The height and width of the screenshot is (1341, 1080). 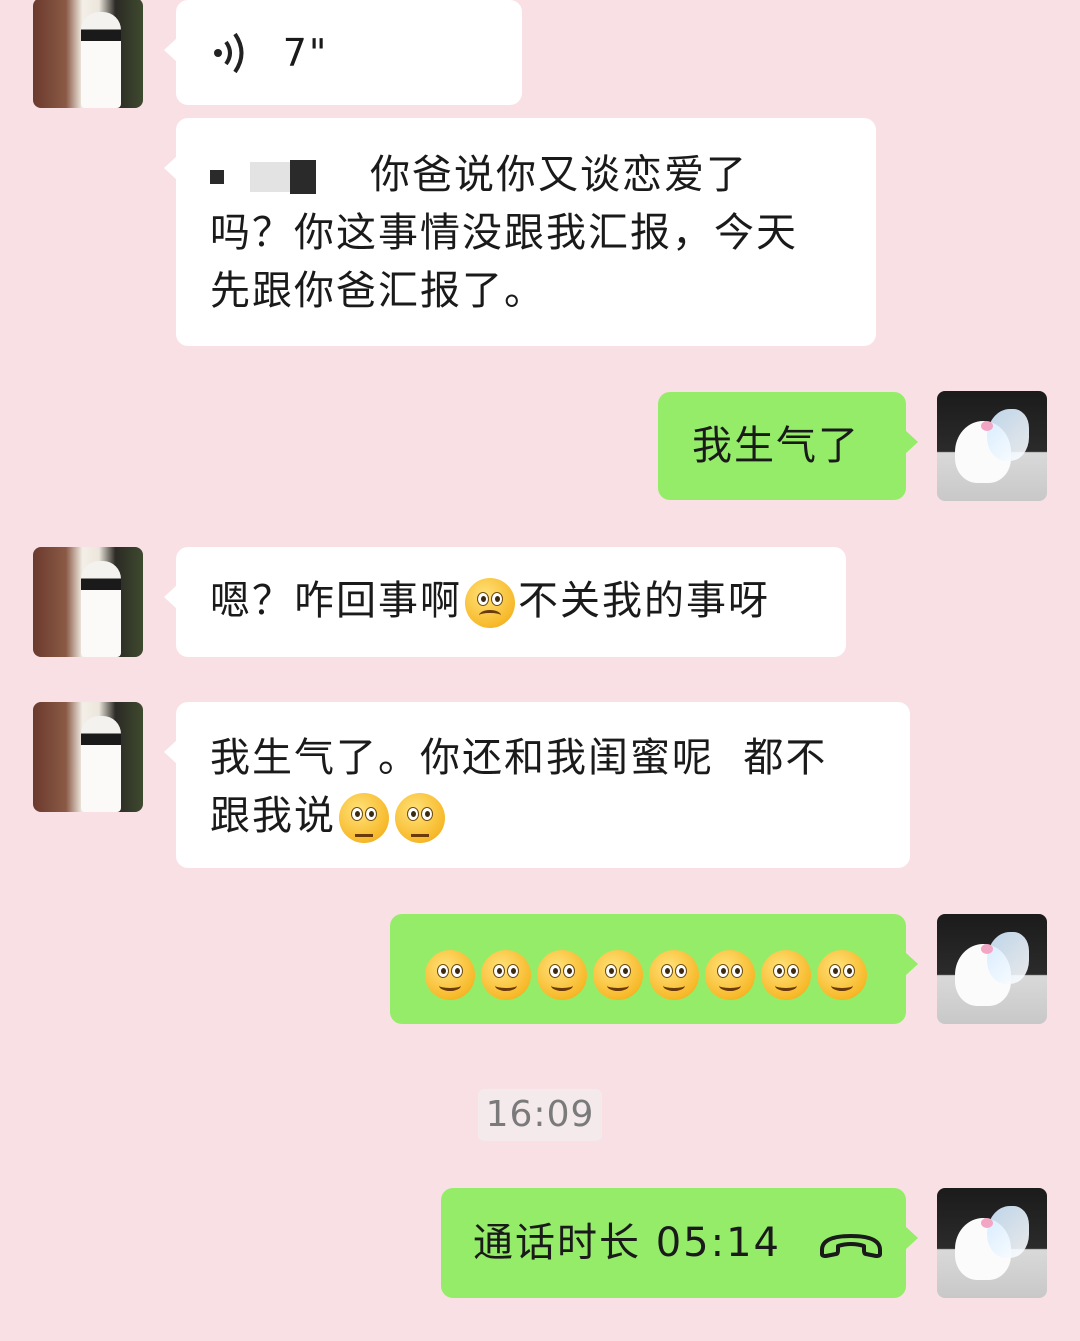 I want to click on message-line: 吗？你这事情没跟我汇报，今天, so click(x=504, y=233).